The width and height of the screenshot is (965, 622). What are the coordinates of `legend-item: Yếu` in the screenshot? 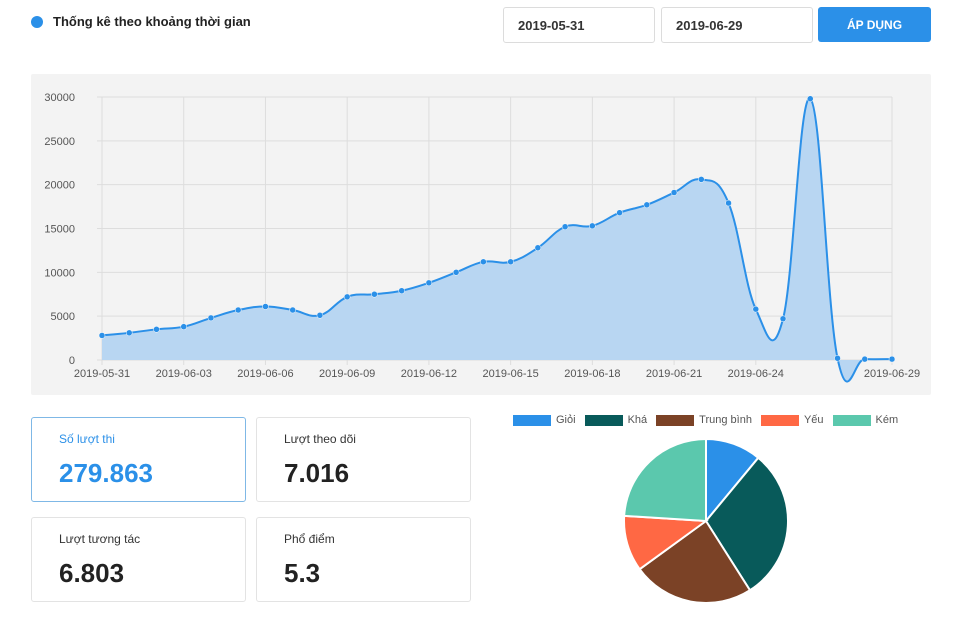 It's located at (792, 420).